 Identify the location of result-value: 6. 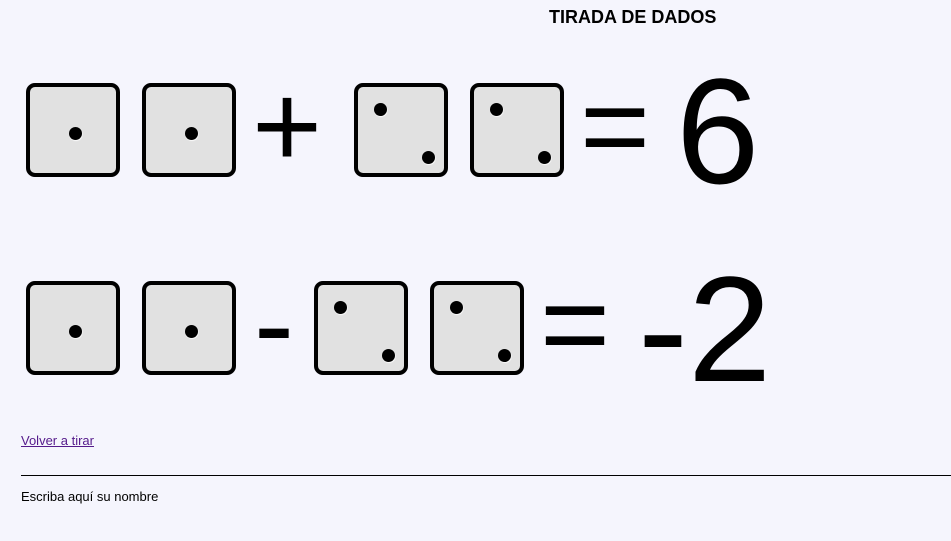
(718, 131).